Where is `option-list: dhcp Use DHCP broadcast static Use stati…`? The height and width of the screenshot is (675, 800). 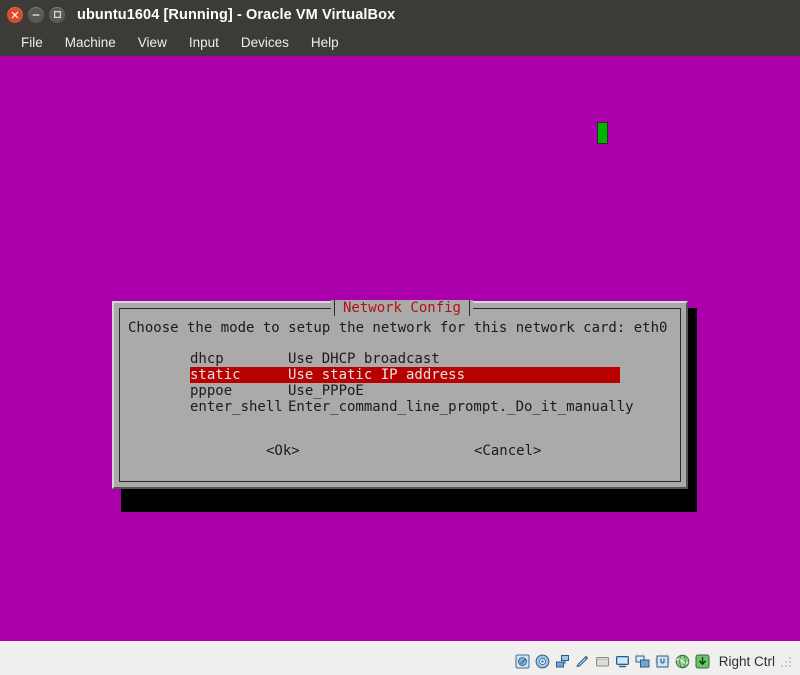
option-list: dhcp Use DHCP broadcast static Use stati… is located at coordinates (436, 383).